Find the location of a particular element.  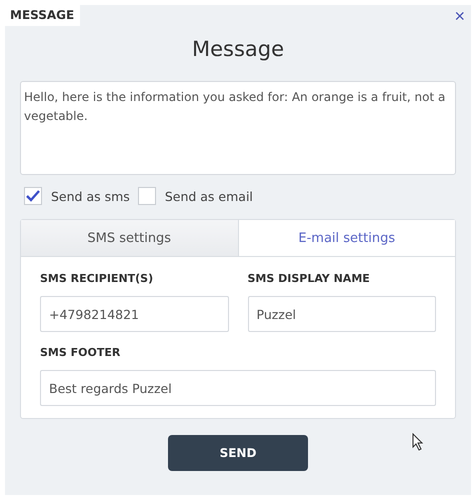

checkmark-icon is located at coordinates (33, 196).